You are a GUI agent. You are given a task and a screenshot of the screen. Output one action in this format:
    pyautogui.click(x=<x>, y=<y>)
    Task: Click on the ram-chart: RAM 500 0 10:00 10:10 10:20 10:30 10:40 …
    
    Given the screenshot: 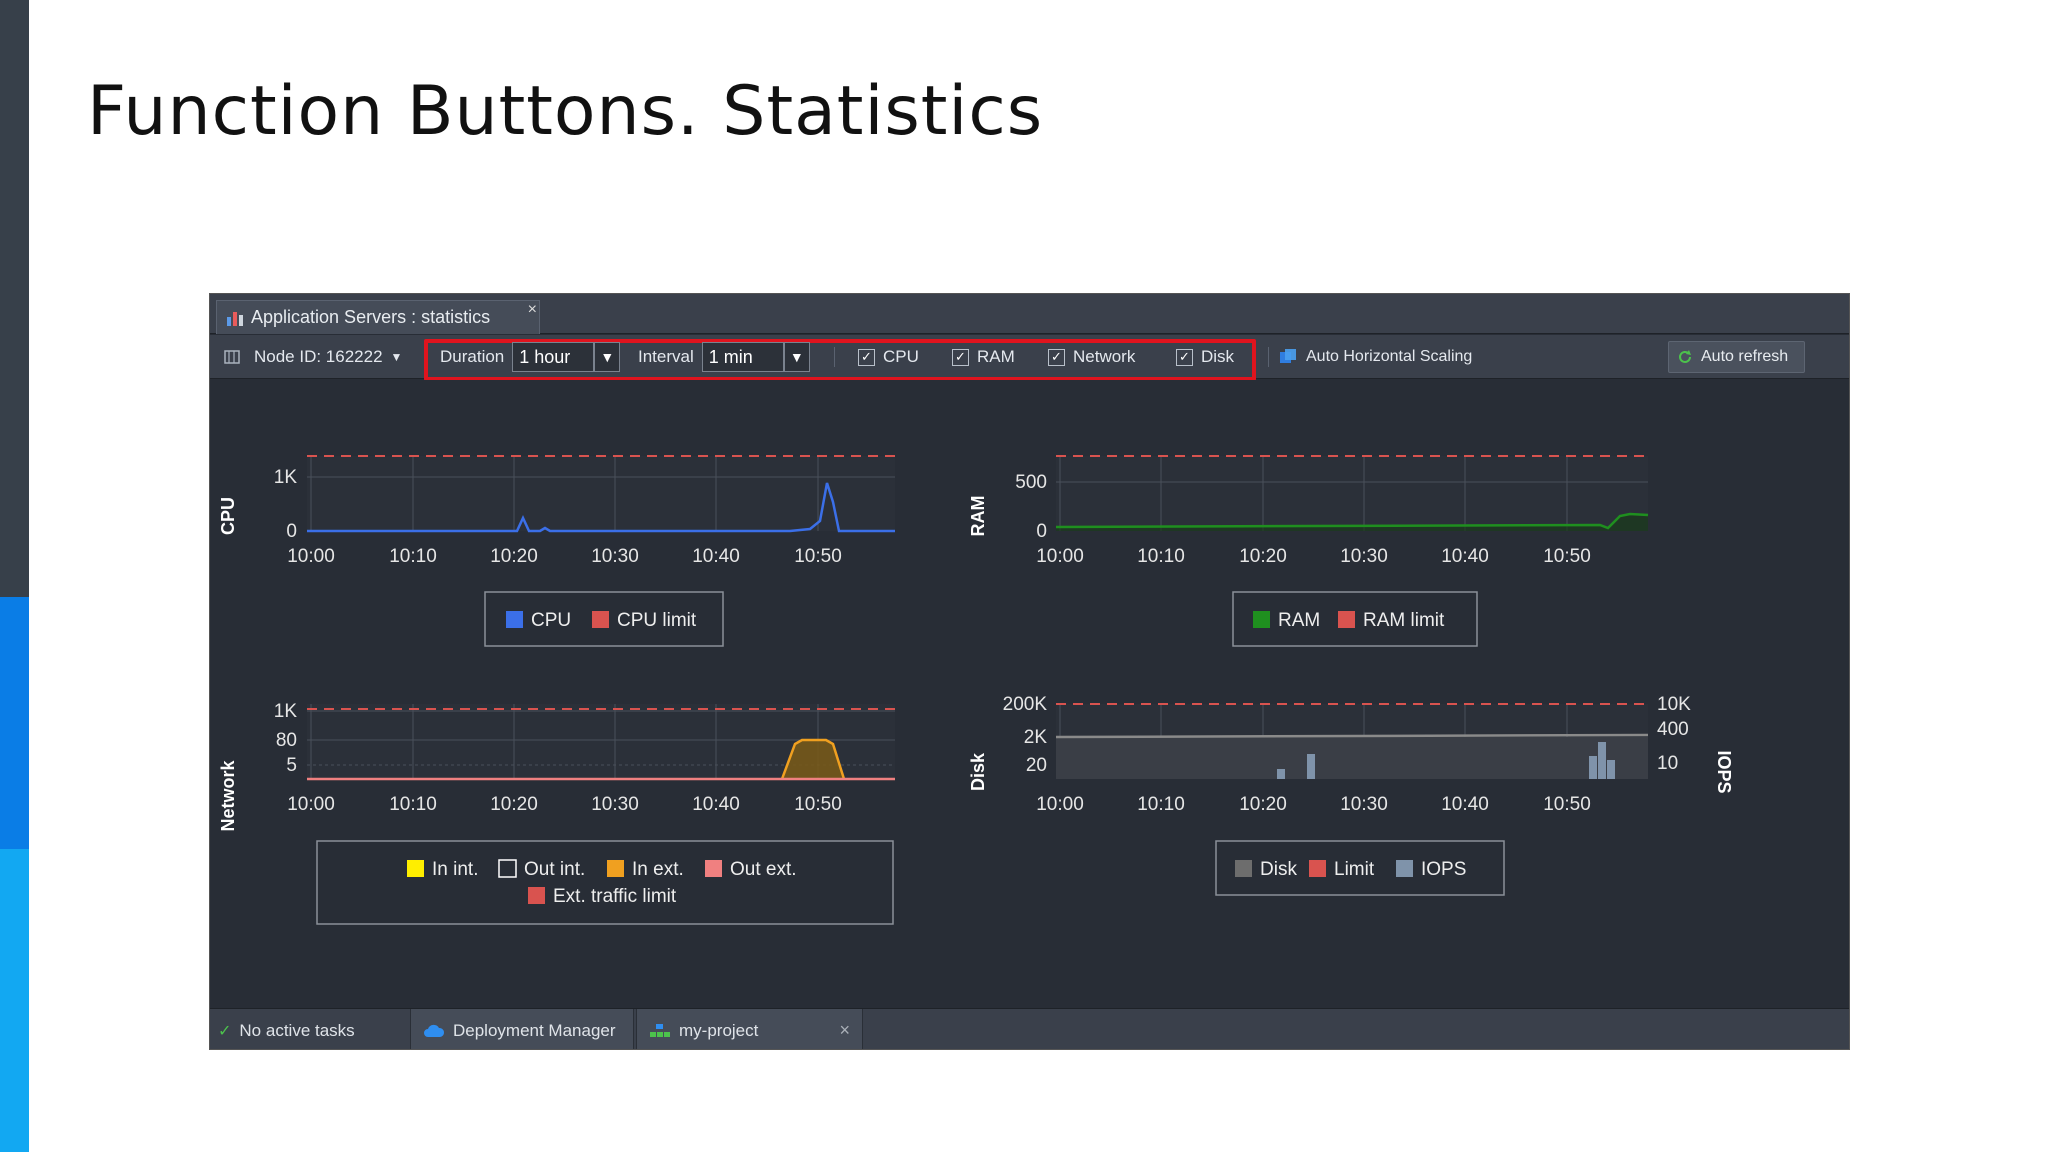 What is the action you would take?
    pyautogui.click(x=1308, y=551)
    